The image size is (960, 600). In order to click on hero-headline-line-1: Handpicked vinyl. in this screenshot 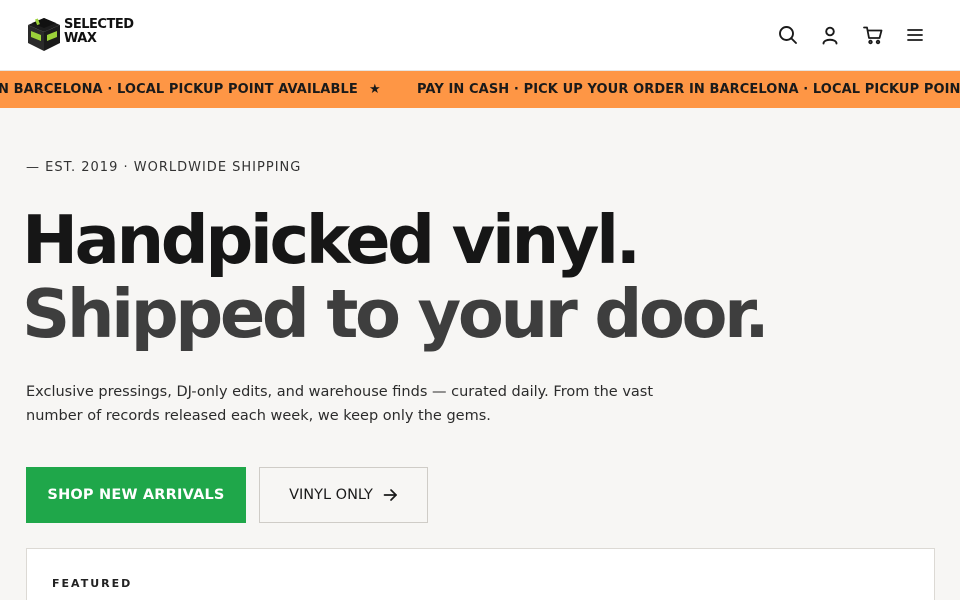, I will do `click(331, 240)`.